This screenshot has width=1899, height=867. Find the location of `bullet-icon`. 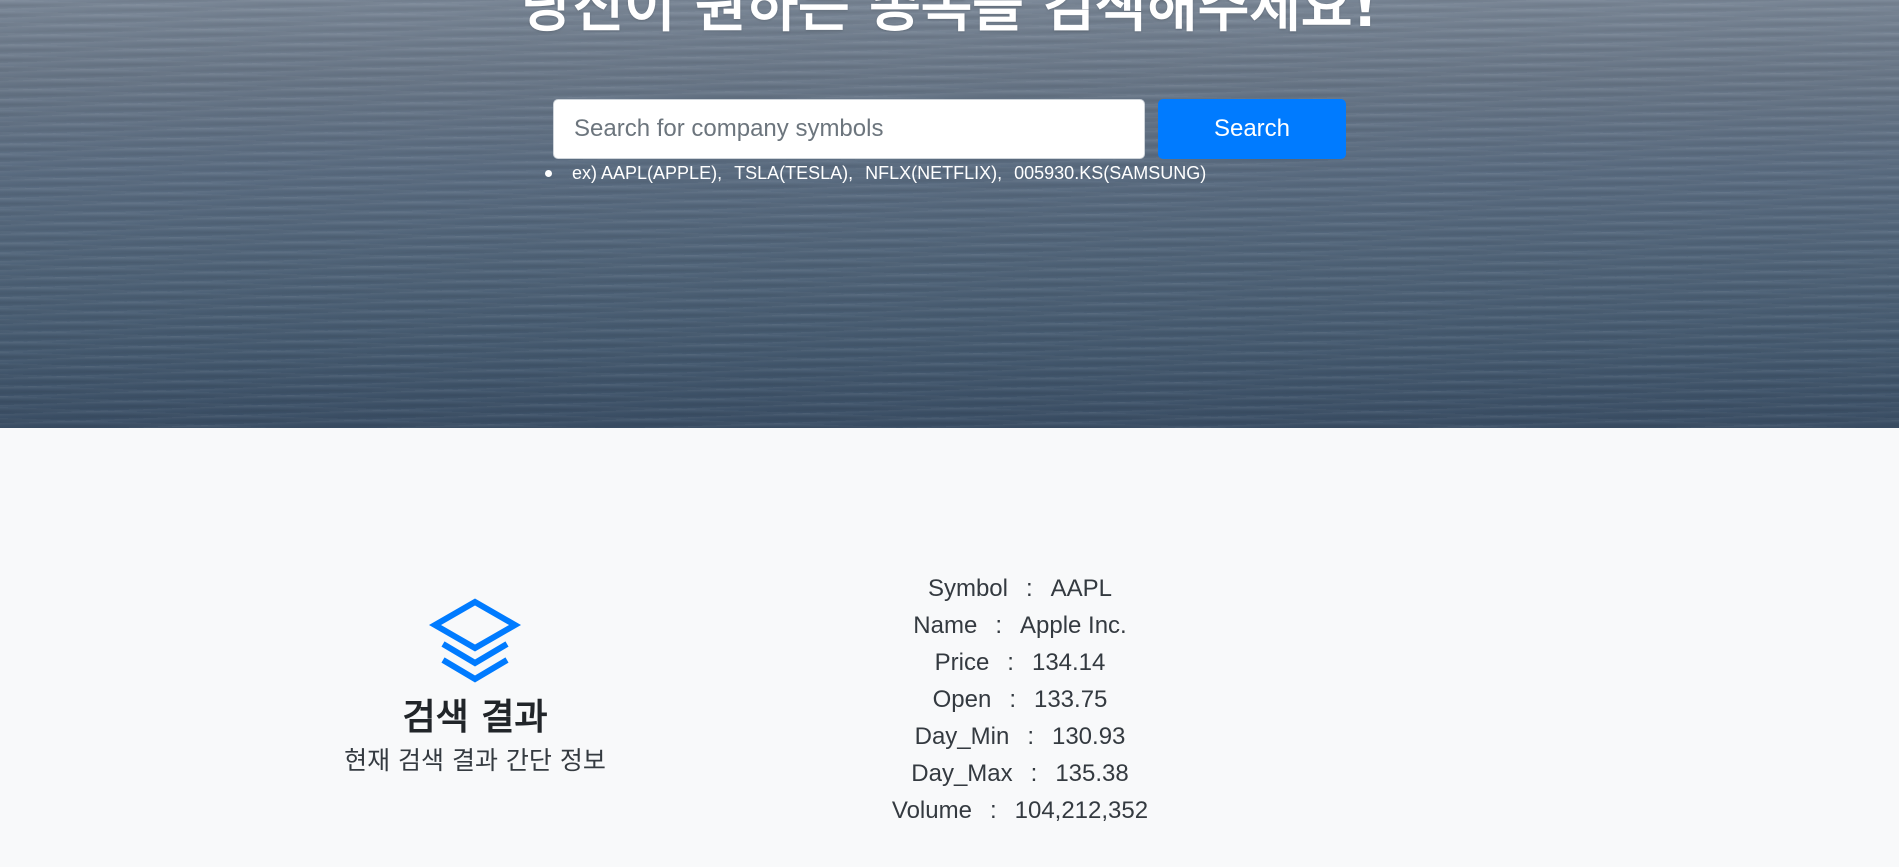

bullet-icon is located at coordinates (548, 173).